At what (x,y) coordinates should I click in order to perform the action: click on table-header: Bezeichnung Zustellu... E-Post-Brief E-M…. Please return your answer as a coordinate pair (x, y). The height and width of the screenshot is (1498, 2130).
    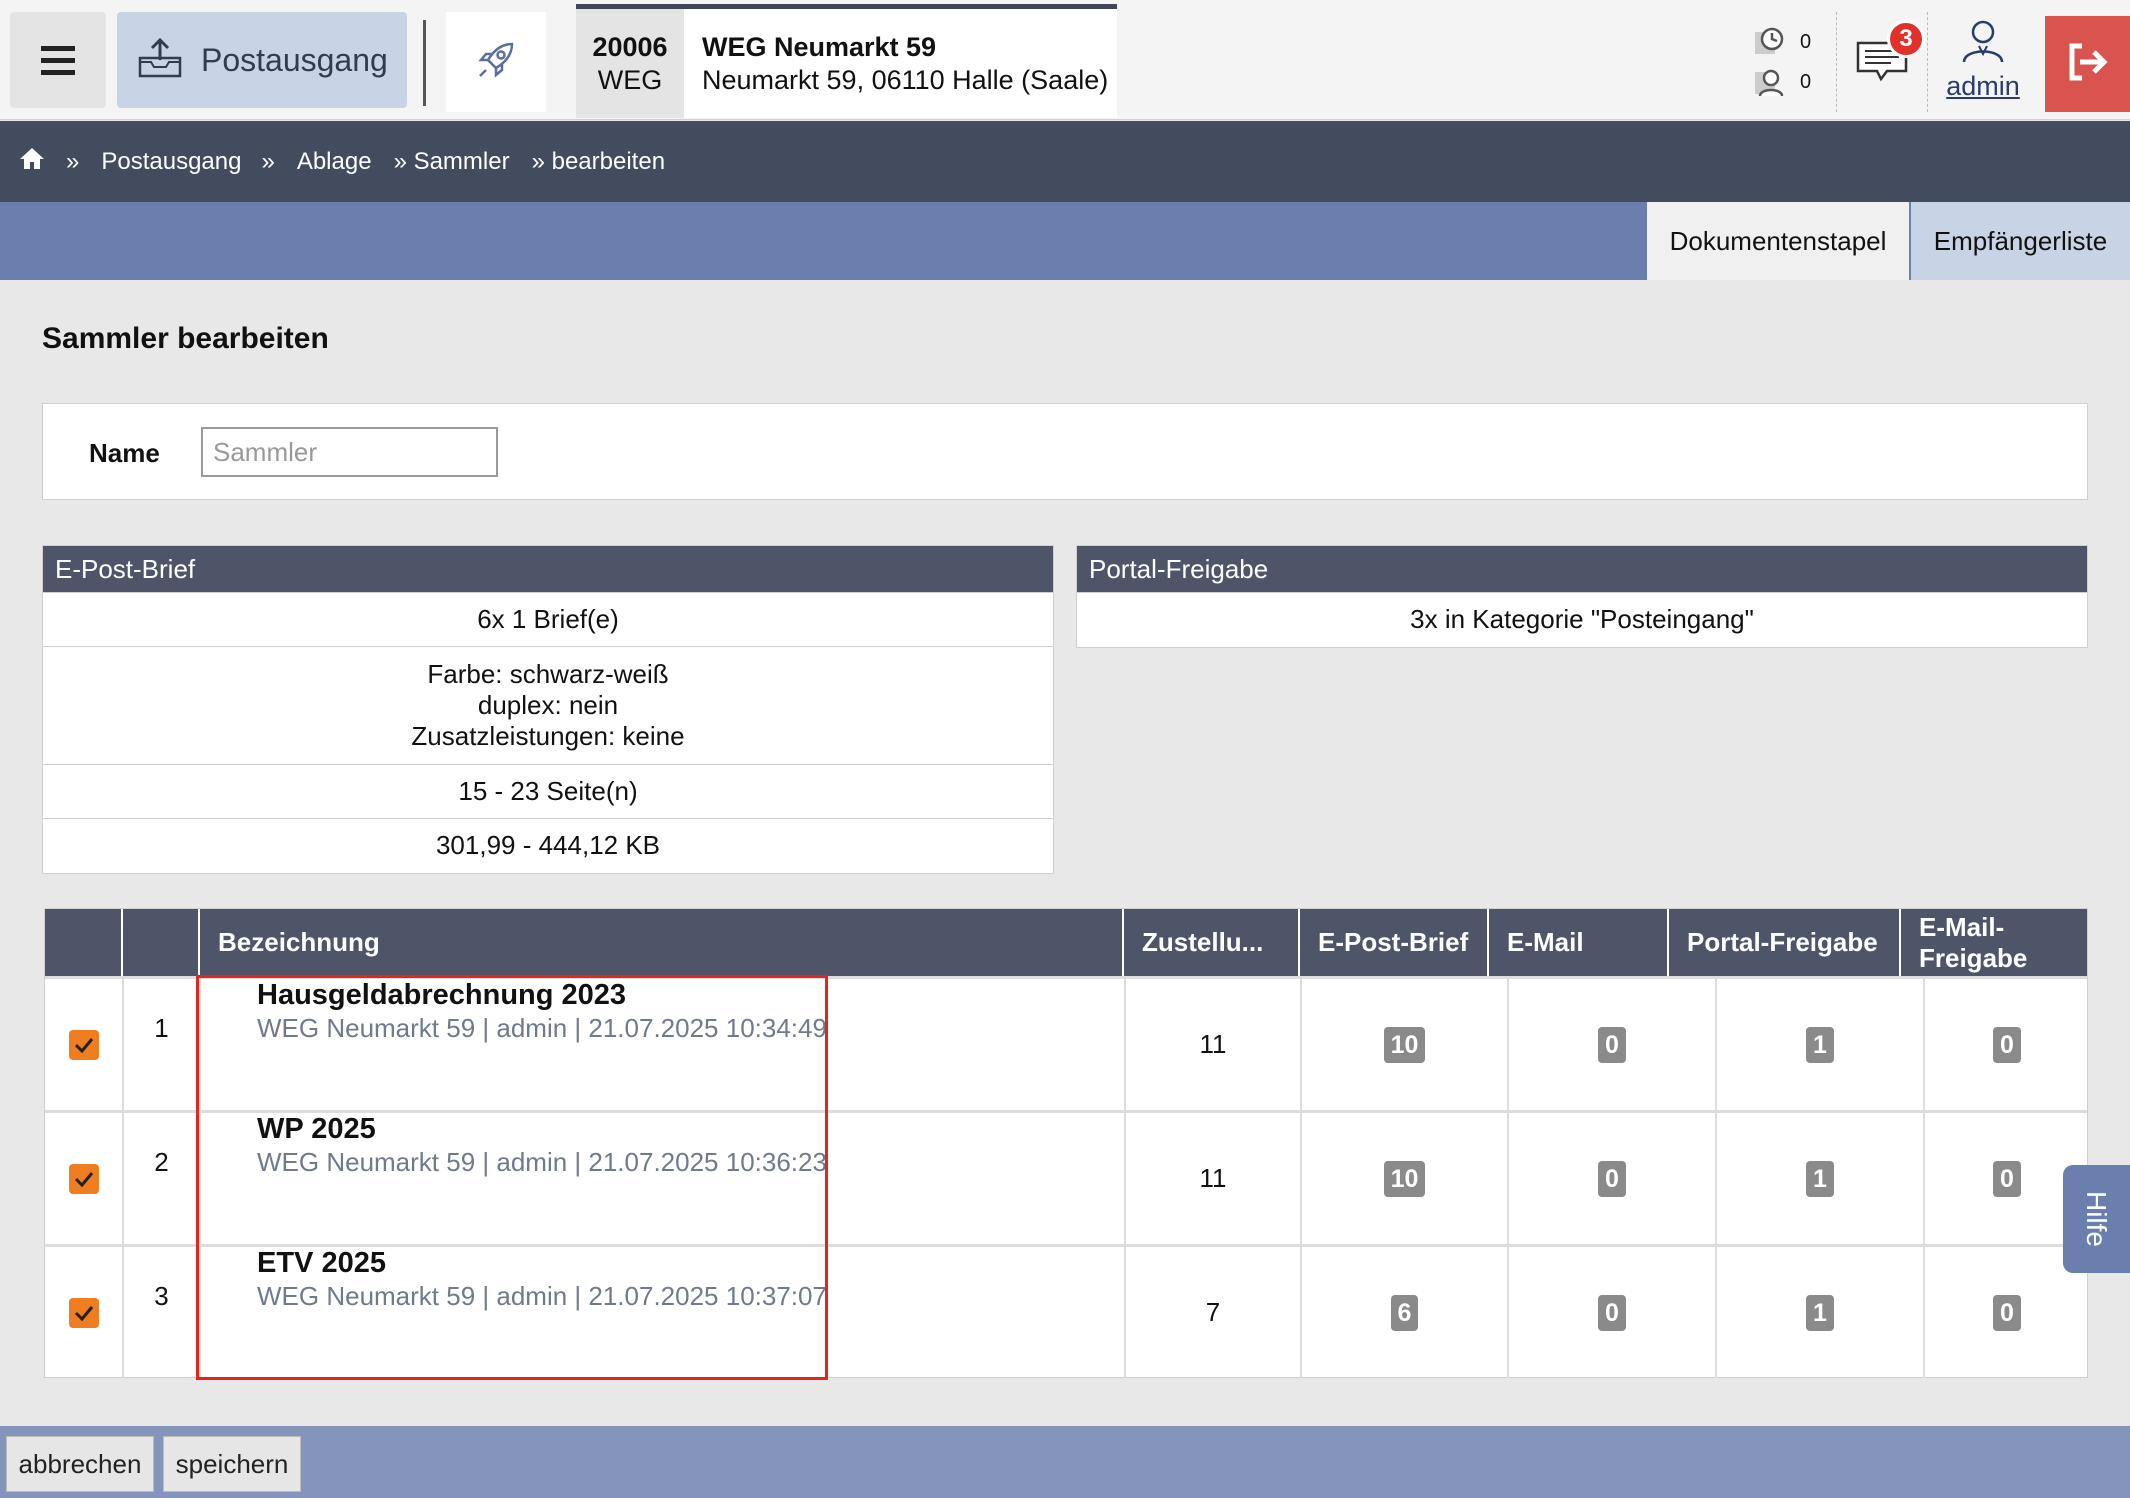
    Looking at the image, I should click on (1066, 942).